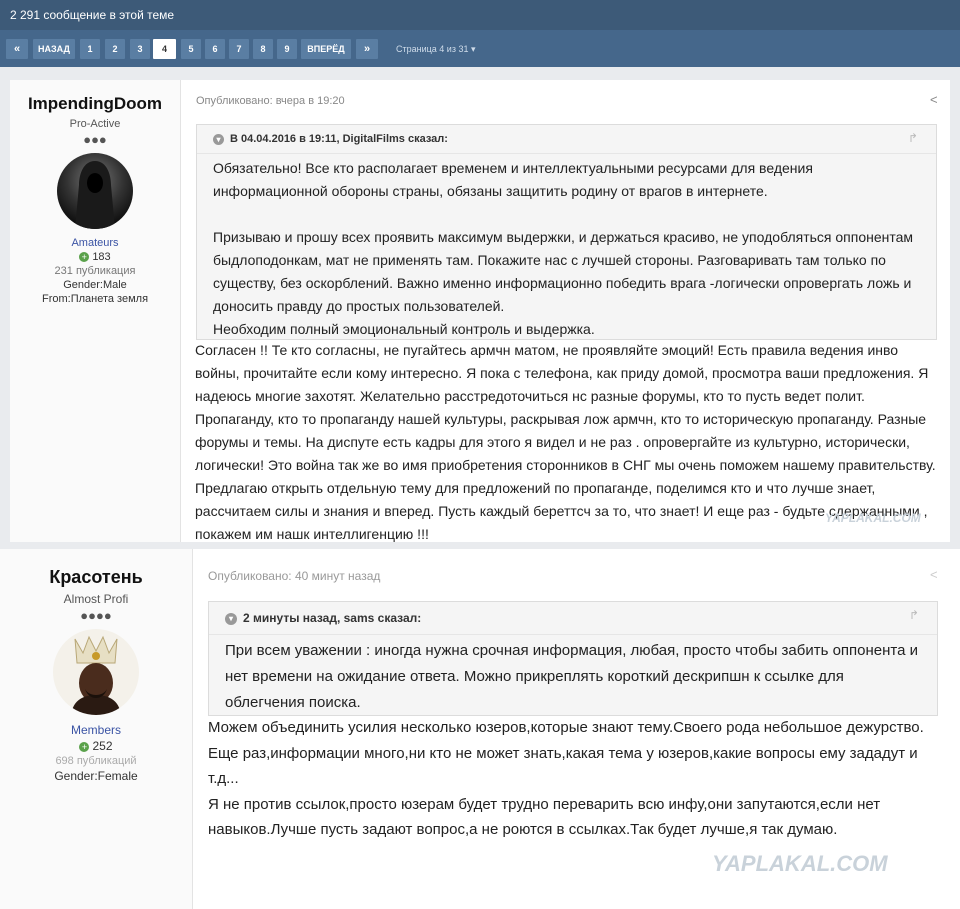 Image resolution: width=960 pixels, height=909 pixels. Describe the element at coordinates (140, 49) in the screenshot. I see `page-link: 3` at that location.